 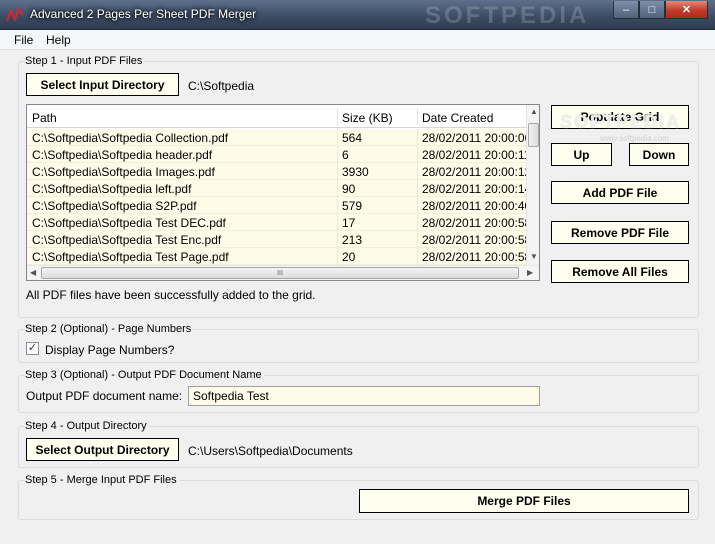 What do you see at coordinates (104, 396) in the screenshot?
I see `output-name-label: Output PDF document name:` at bounding box center [104, 396].